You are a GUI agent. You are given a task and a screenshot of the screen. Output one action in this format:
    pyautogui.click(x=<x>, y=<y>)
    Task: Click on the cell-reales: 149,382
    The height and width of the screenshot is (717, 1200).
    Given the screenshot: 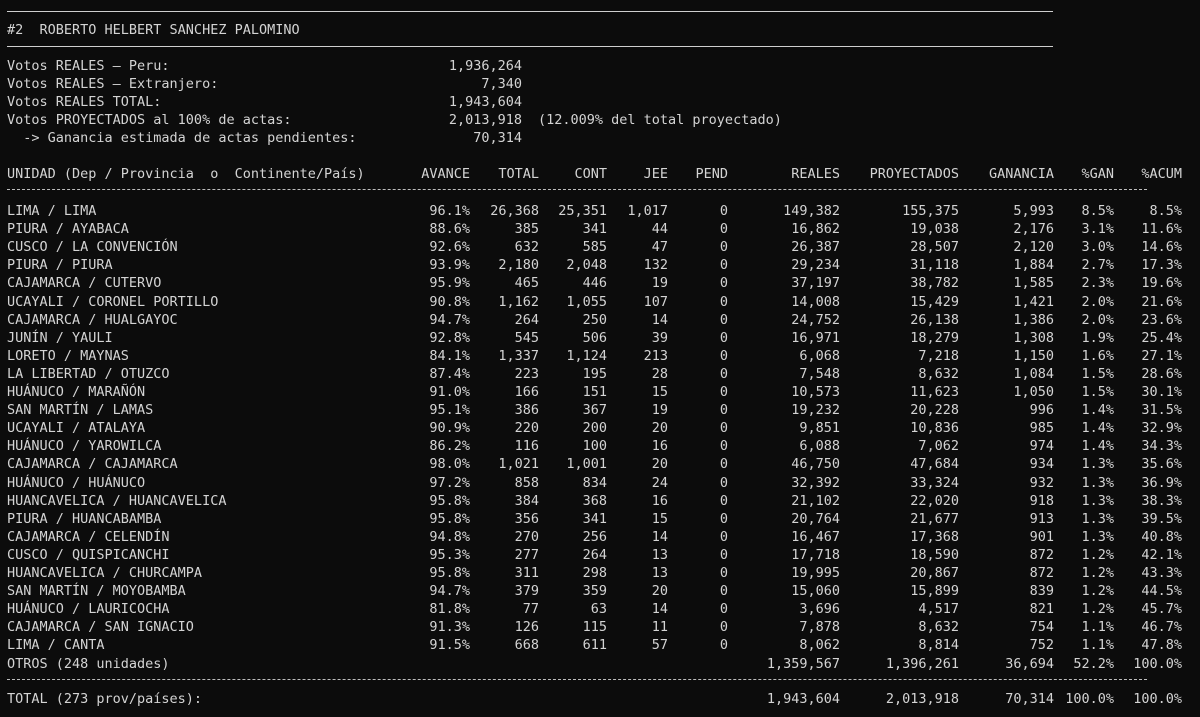 What is the action you would take?
    pyautogui.click(x=811, y=211)
    